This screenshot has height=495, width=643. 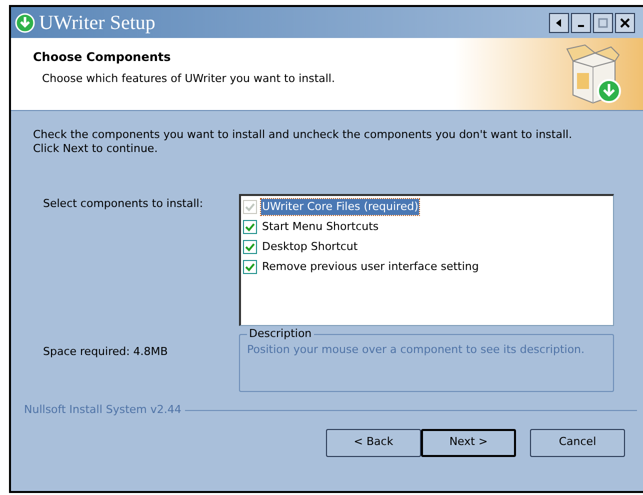 What do you see at coordinates (427, 227) in the screenshot?
I see `component-item: Start Menu Shortcuts` at bounding box center [427, 227].